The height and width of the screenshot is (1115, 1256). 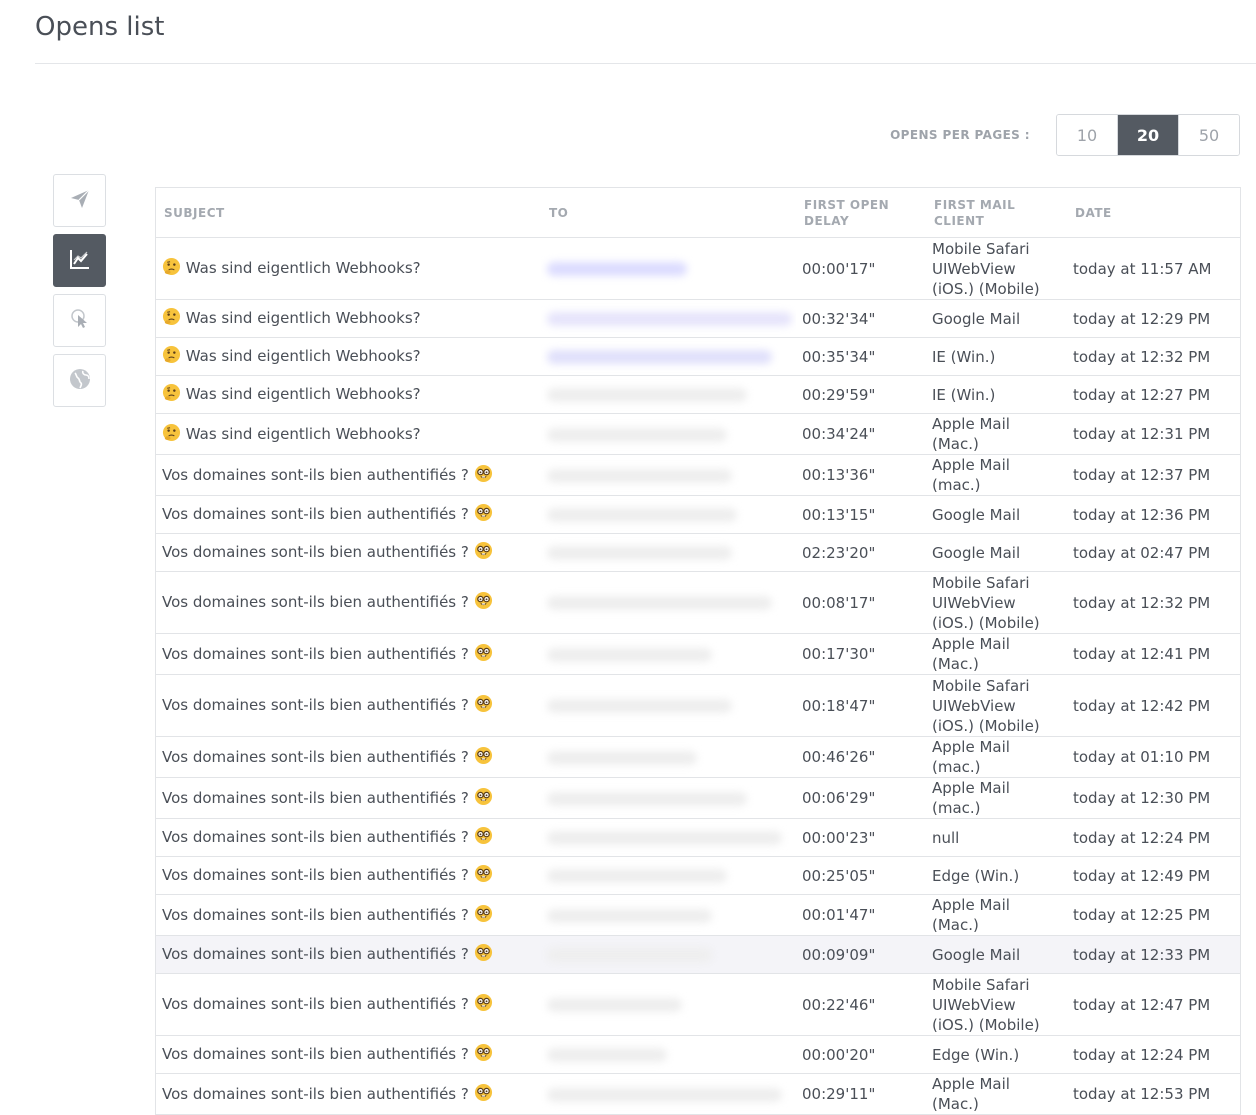 I want to click on line-chart-icon, so click(x=80, y=261).